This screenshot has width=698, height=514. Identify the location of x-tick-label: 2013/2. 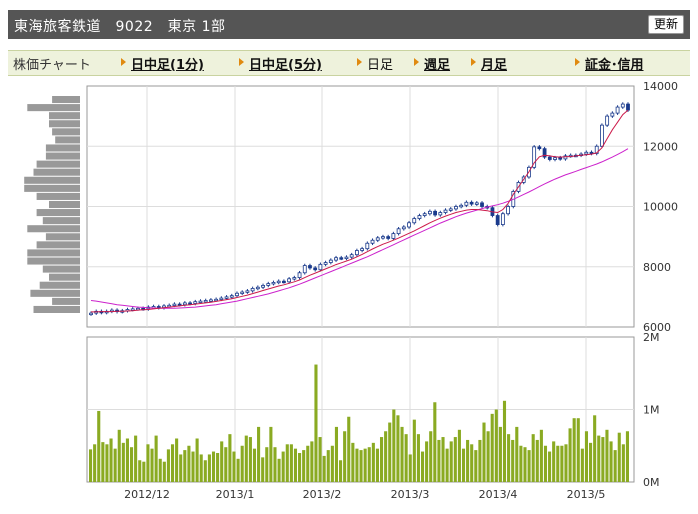
(322, 494).